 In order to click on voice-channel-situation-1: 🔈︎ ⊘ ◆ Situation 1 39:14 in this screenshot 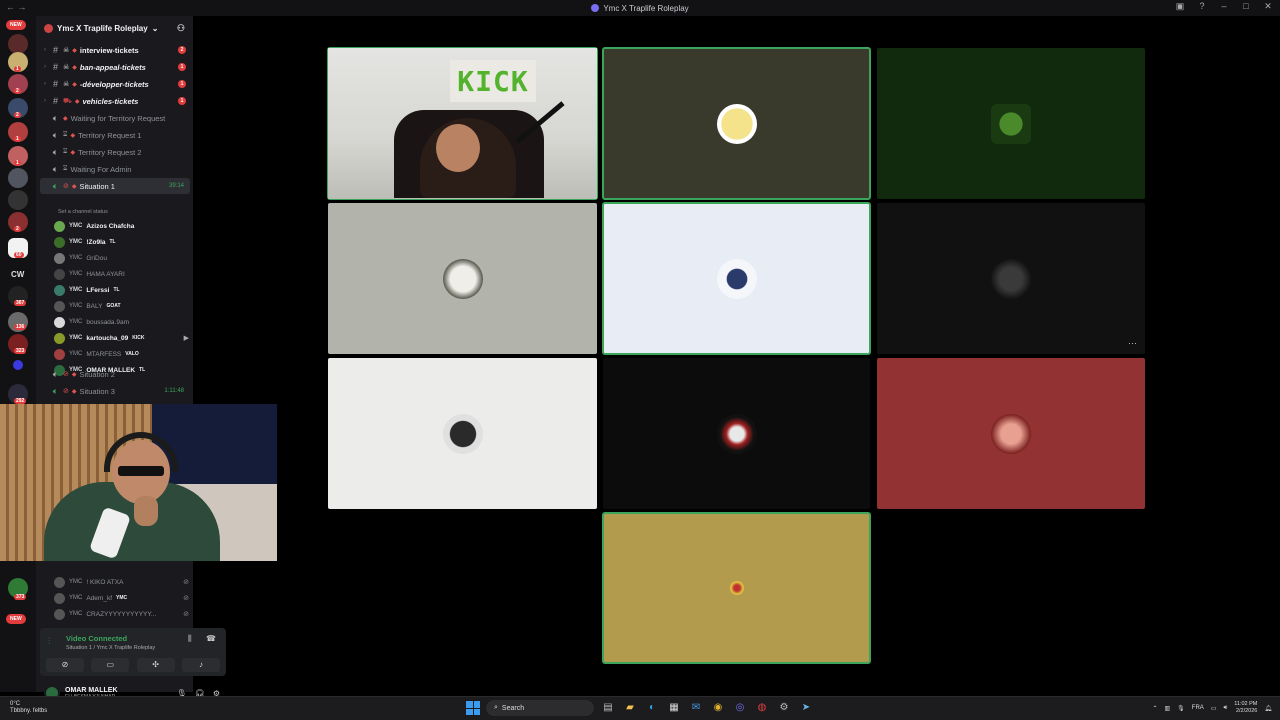, I will do `click(115, 186)`.